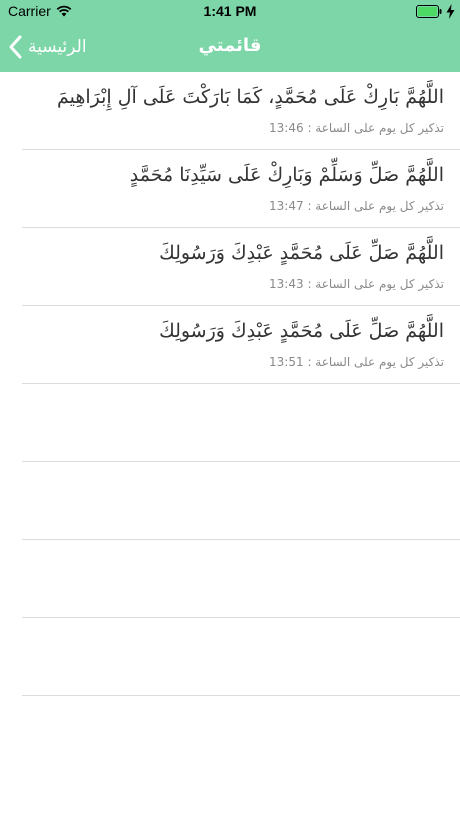  Describe the element at coordinates (356, 206) in the screenshot. I see `reminder-schedule: تذكير كل يوم على الساعة : 13:47` at that location.